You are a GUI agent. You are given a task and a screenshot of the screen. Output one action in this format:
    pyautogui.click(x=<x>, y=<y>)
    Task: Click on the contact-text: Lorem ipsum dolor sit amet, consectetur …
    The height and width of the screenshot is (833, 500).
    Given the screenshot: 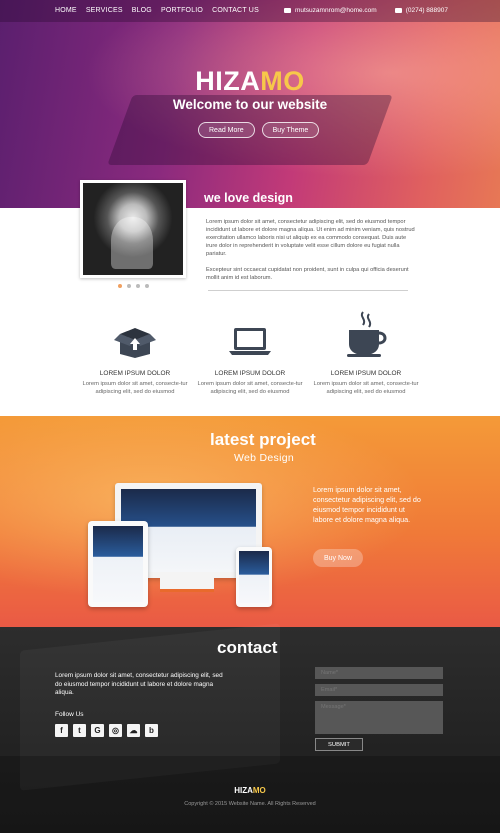 What is the action you would take?
    pyautogui.click(x=139, y=684)
    